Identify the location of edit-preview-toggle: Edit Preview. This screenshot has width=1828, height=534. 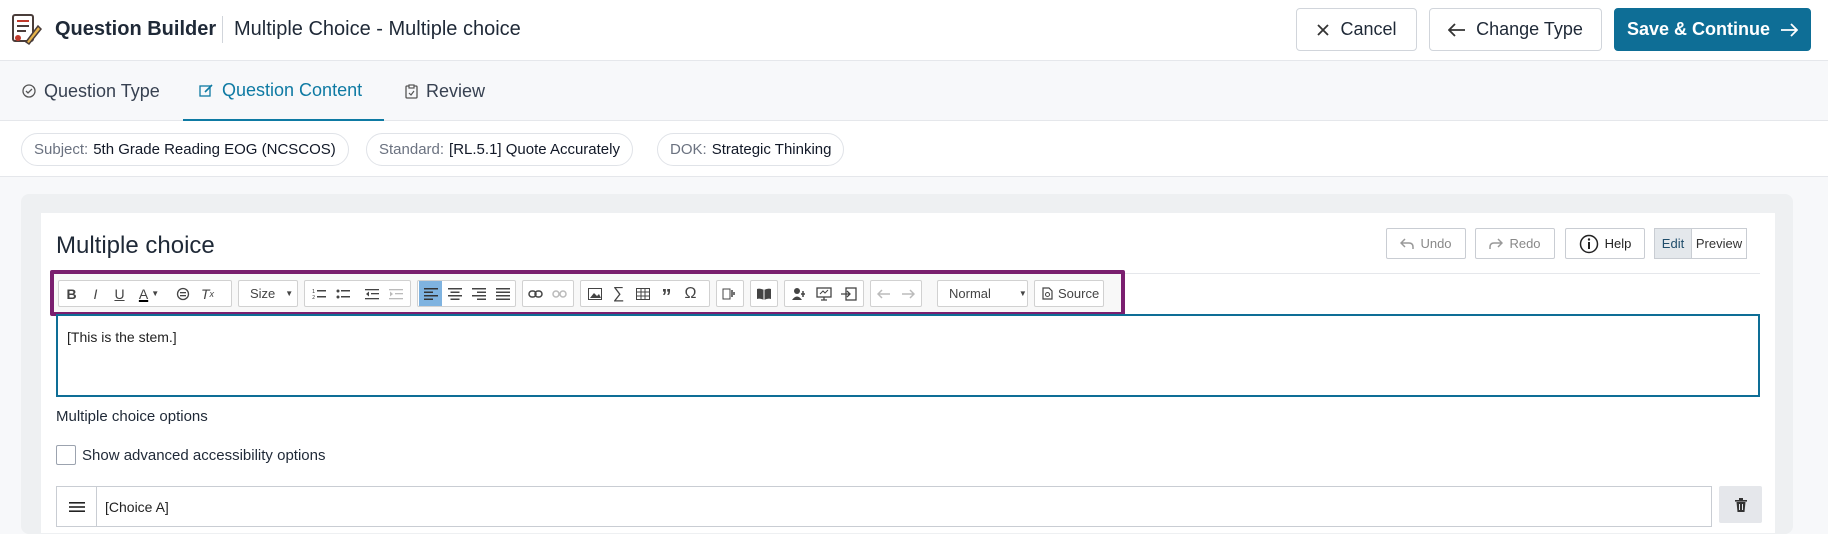
(1700, 243).